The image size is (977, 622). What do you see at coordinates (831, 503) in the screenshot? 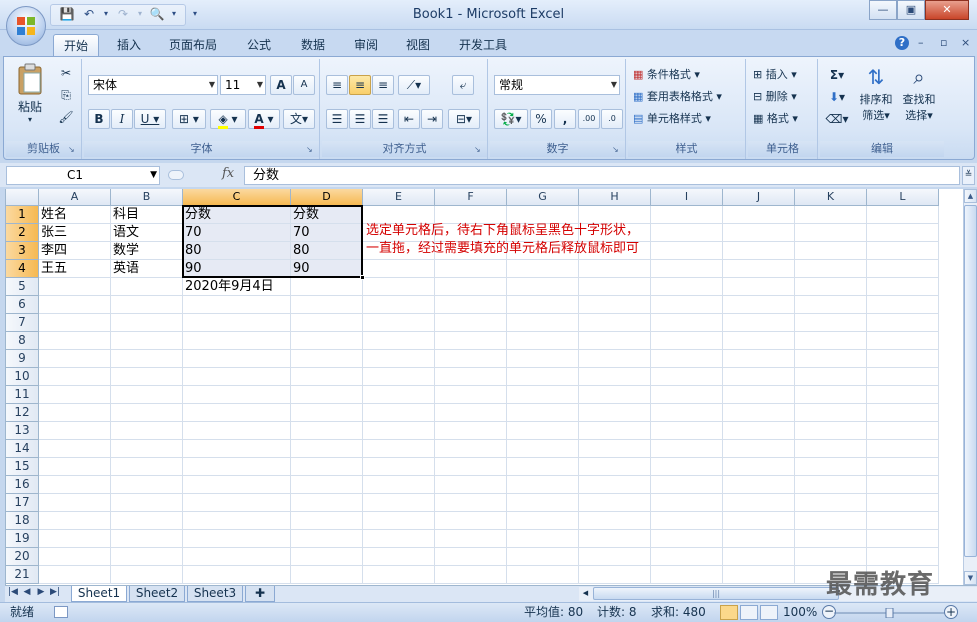
I see `cell-k17` at bounding box center [831, 503].